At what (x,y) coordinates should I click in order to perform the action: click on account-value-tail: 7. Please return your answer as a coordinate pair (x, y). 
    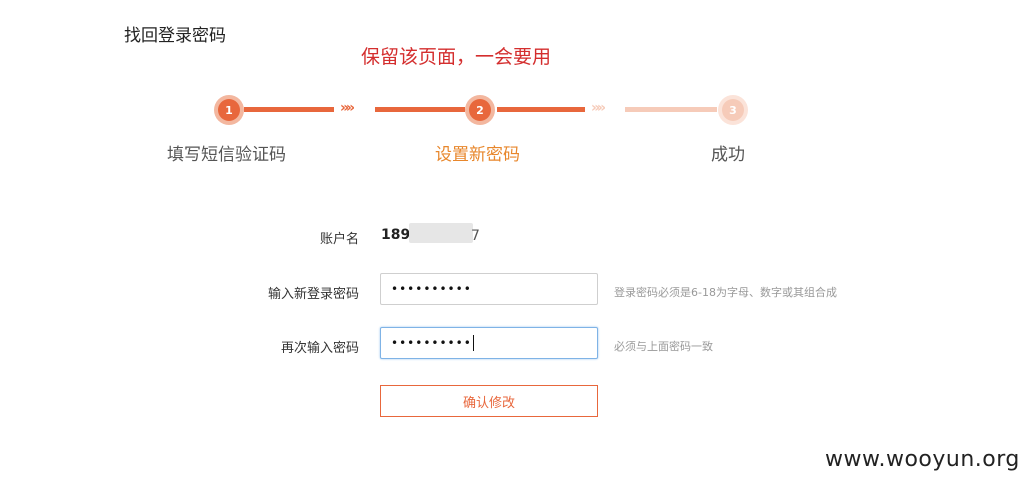
    Looking at the image, I should click on (475, 236).